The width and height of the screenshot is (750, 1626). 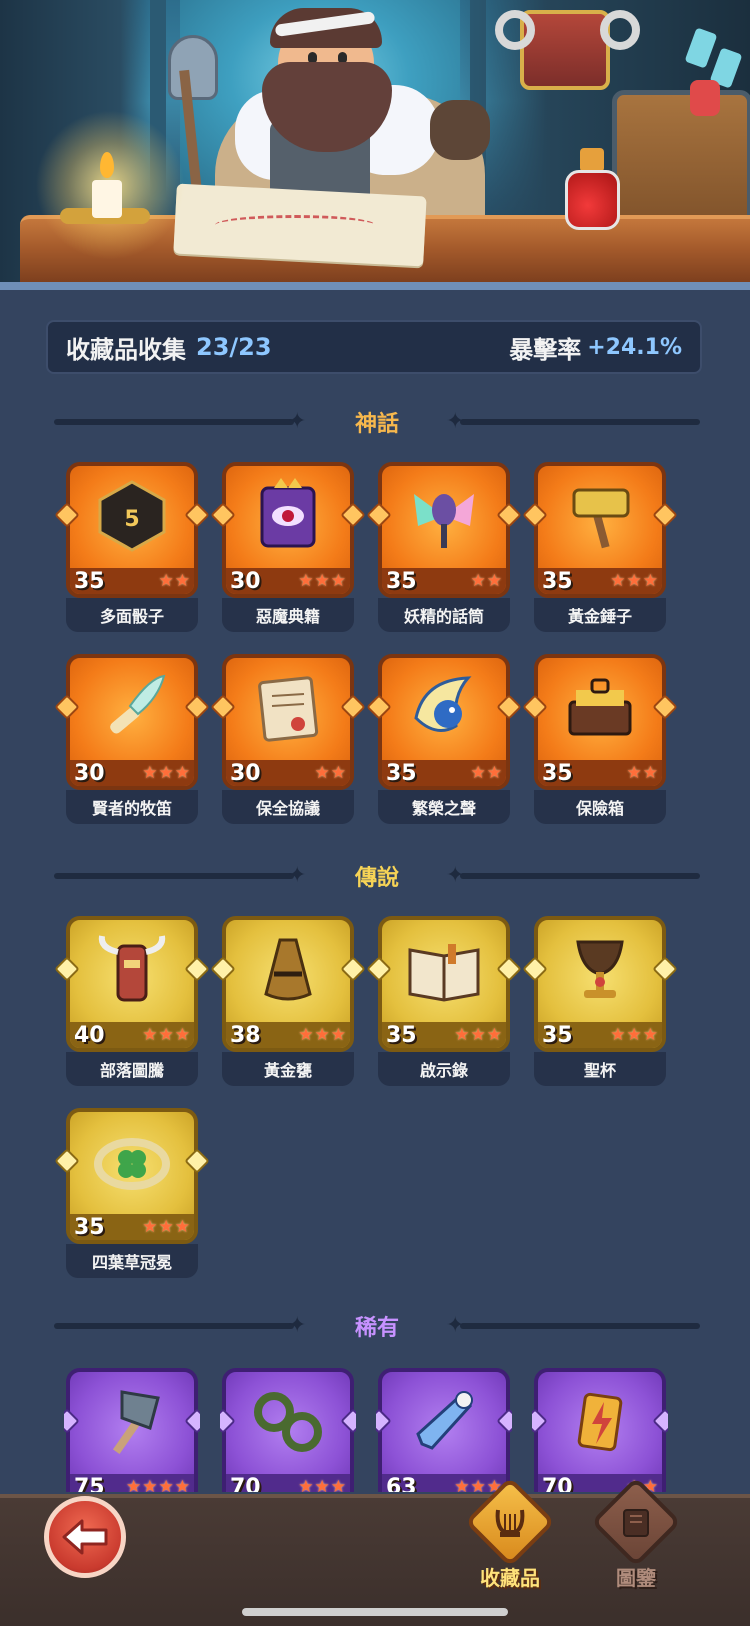 I want to click on item-name-bar: 啟示錄, so click(x=444, y=1069).